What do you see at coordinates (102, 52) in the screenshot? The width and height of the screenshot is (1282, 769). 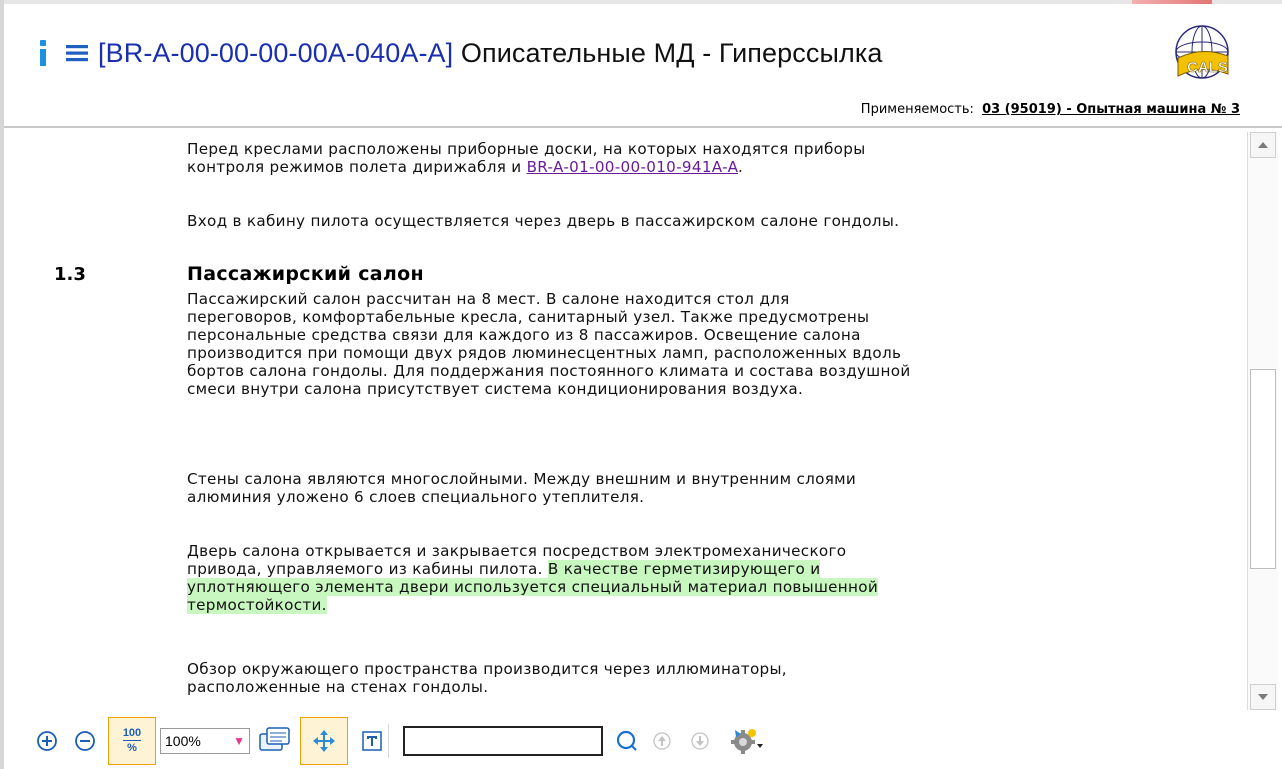 I see `title-open-bracket: [` at bounding box center [102, 52].